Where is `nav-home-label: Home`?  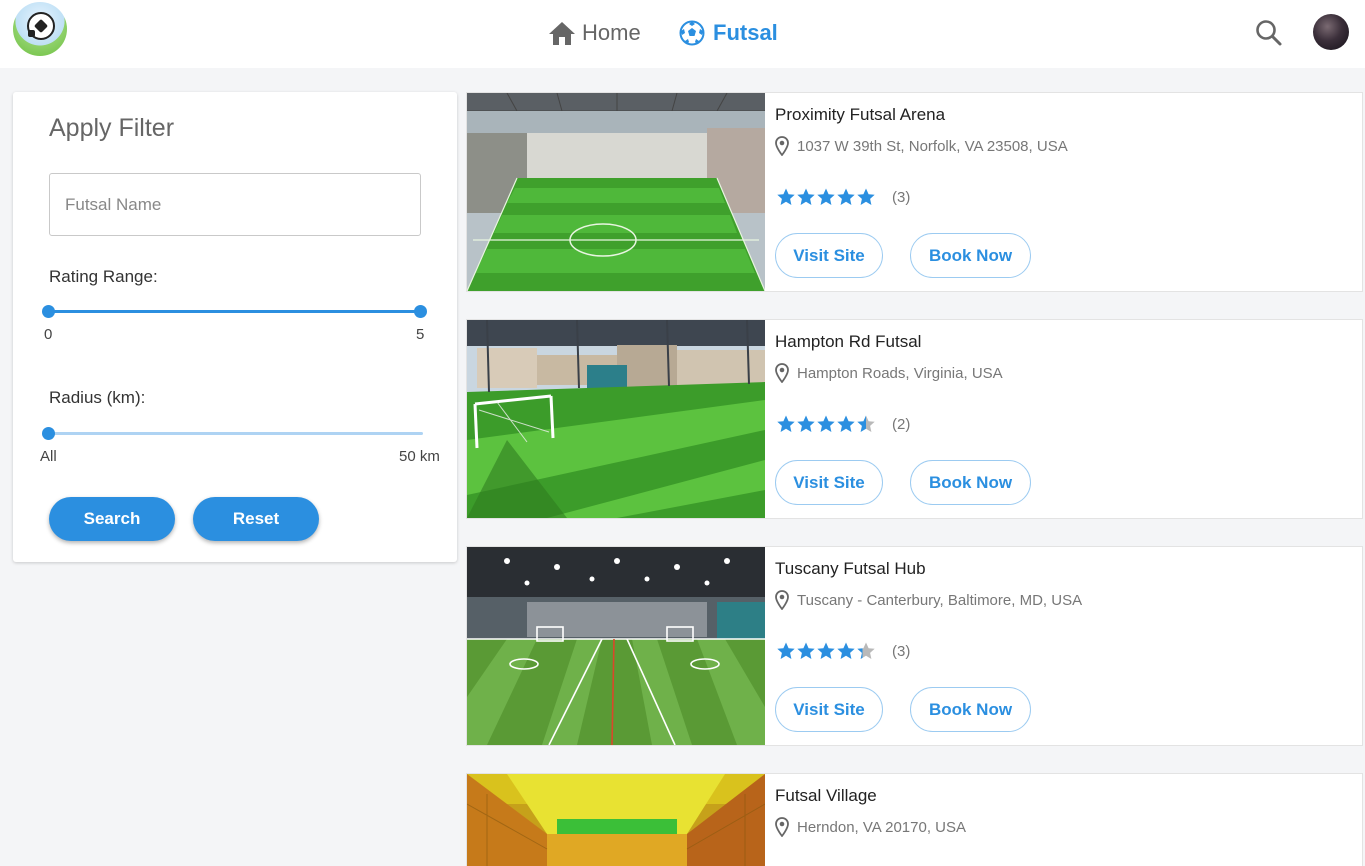 nav-home-label: Home is located at coordinates (611, 32).